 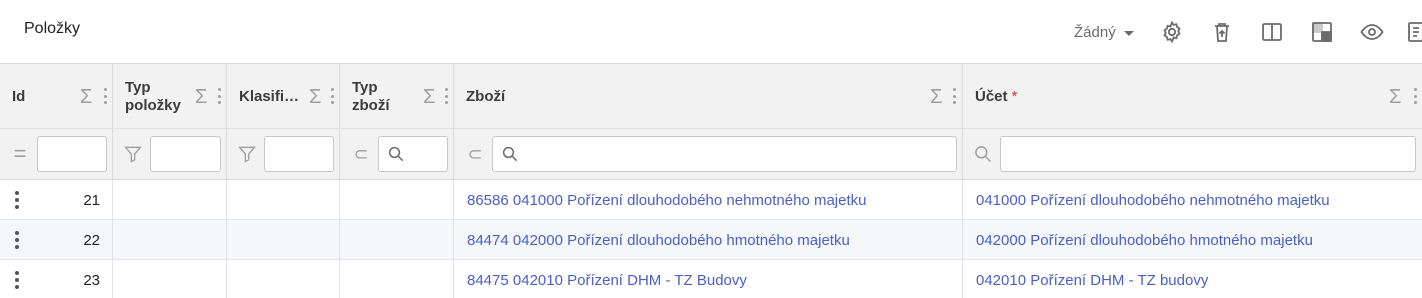 I want to click on column-header-typ-polozky: Typ položky Σ, so click(x=170, y=96).